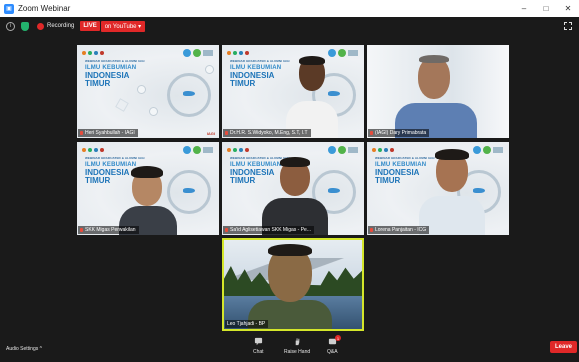 The image size is (579, 362). Describe the element at coordinates (122, 105) in the screenshot. I see `hexagon-decor` at that location.